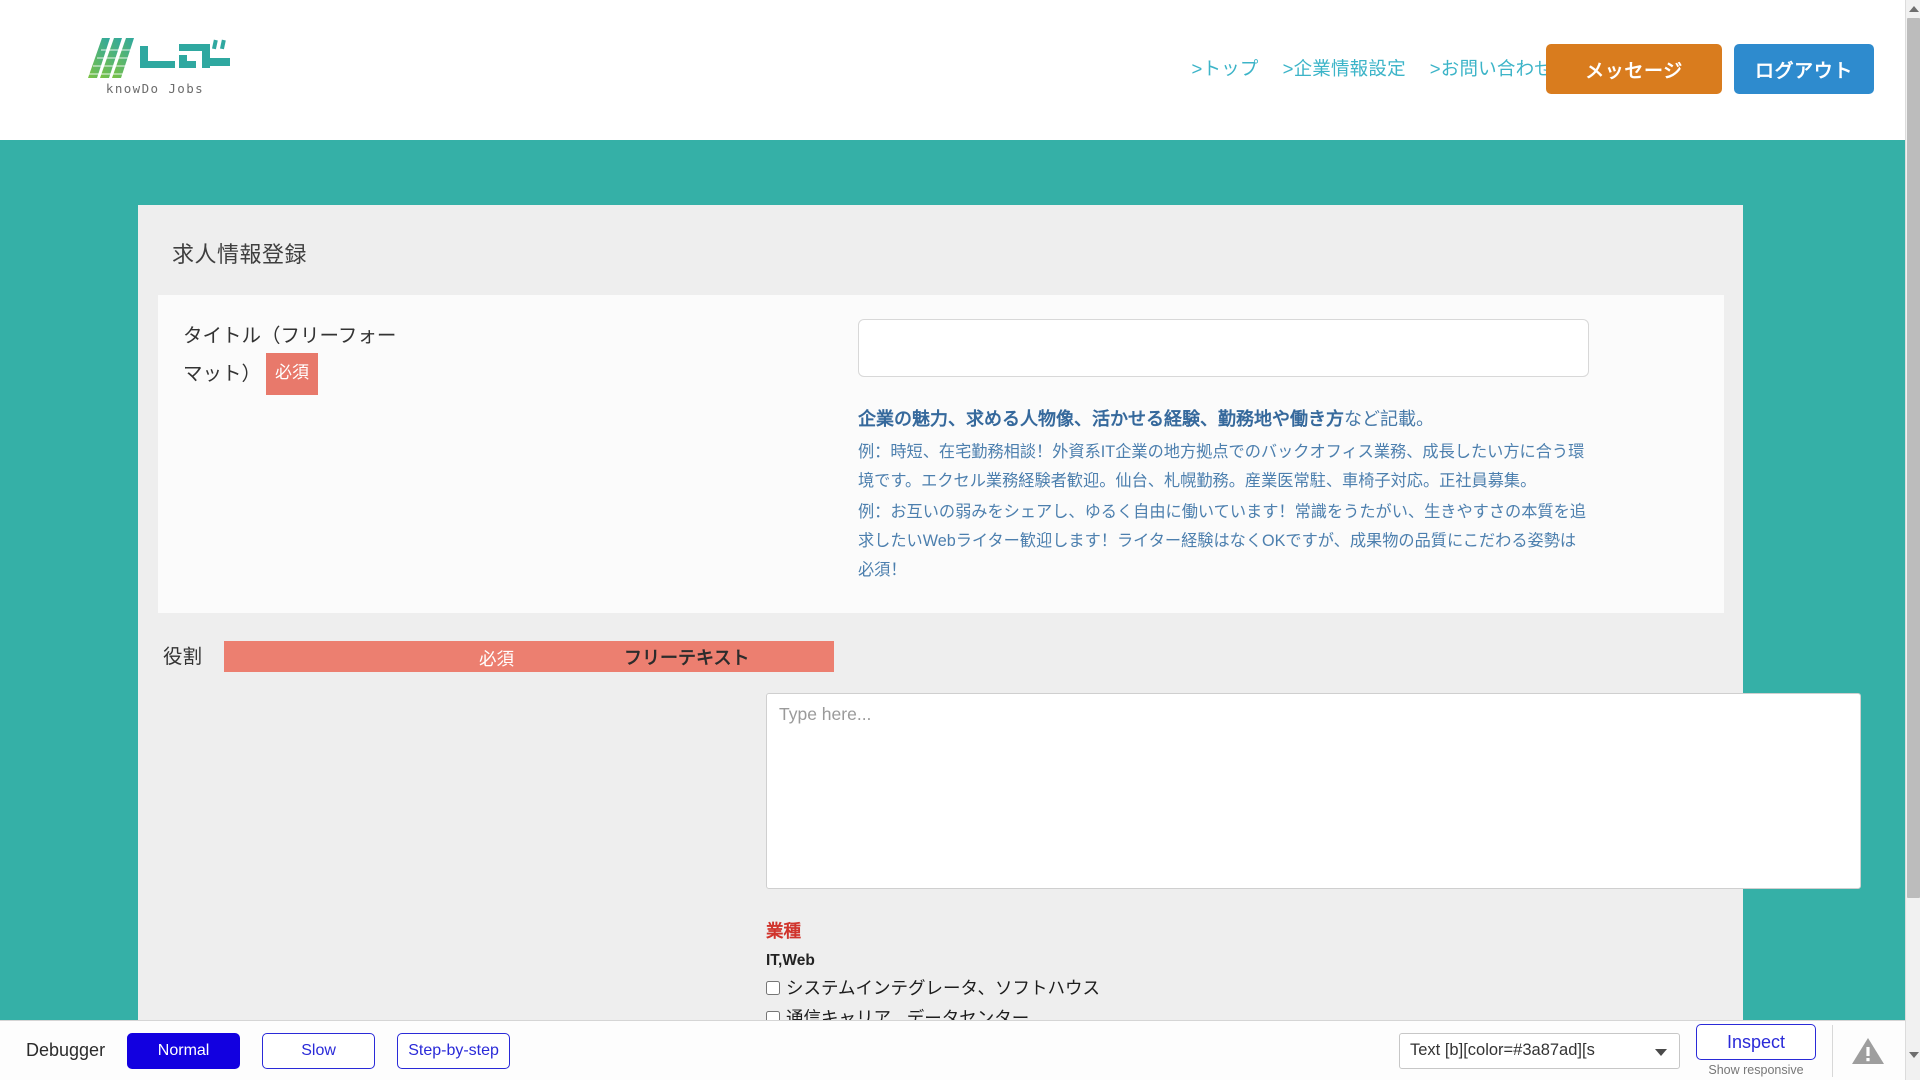 Image resolution: width=1920 pixels, height=1080 pixels. What do you see at coordinates (1224, 68) in the screenshot?
I see `nav-top: >トップ` at bounding box center [1224, 68].